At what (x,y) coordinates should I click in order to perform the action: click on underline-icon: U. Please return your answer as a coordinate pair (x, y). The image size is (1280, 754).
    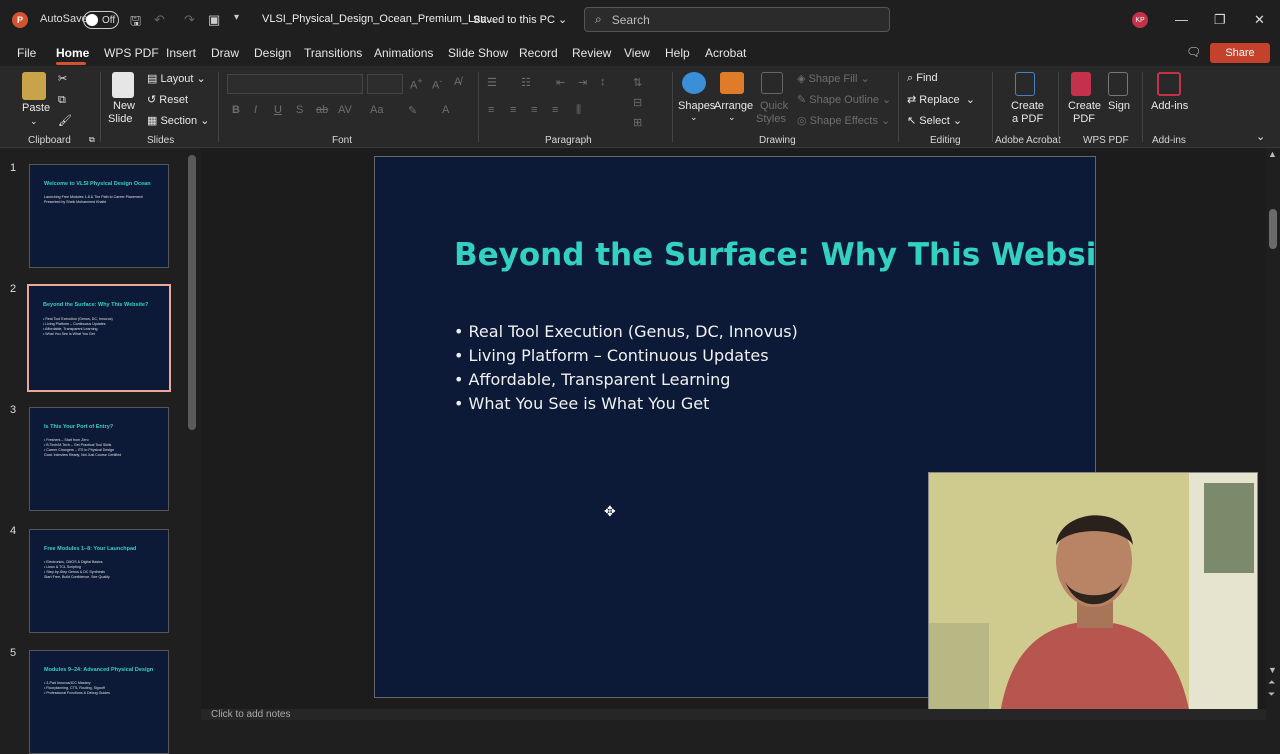
    Looking at the image, I should click on (278, 110).